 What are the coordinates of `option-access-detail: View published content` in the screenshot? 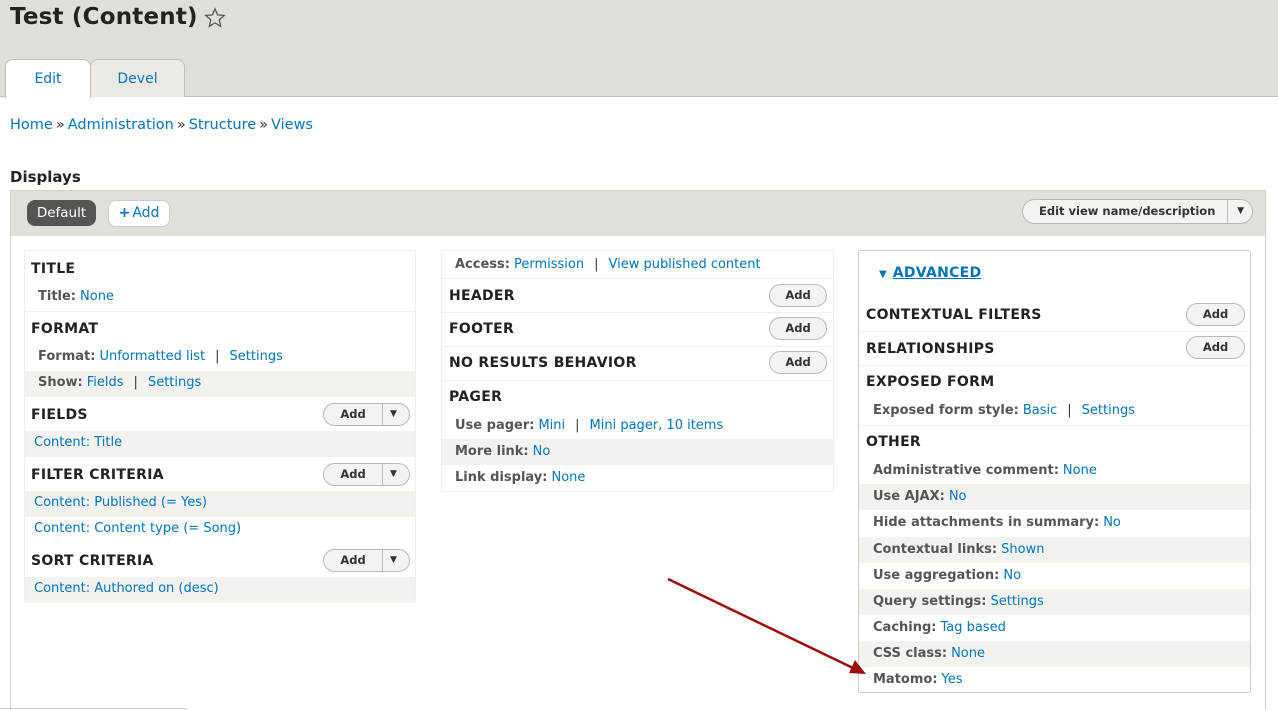 It's located at (684, 264).